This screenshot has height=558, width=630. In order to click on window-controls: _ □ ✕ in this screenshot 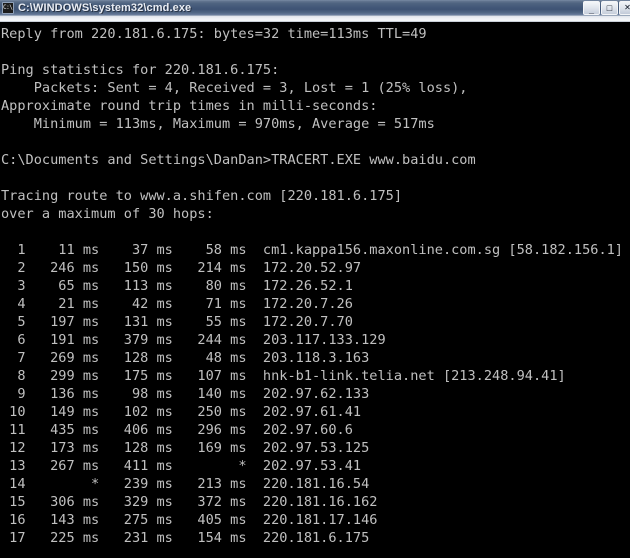, I will do `click(606, 7)`.